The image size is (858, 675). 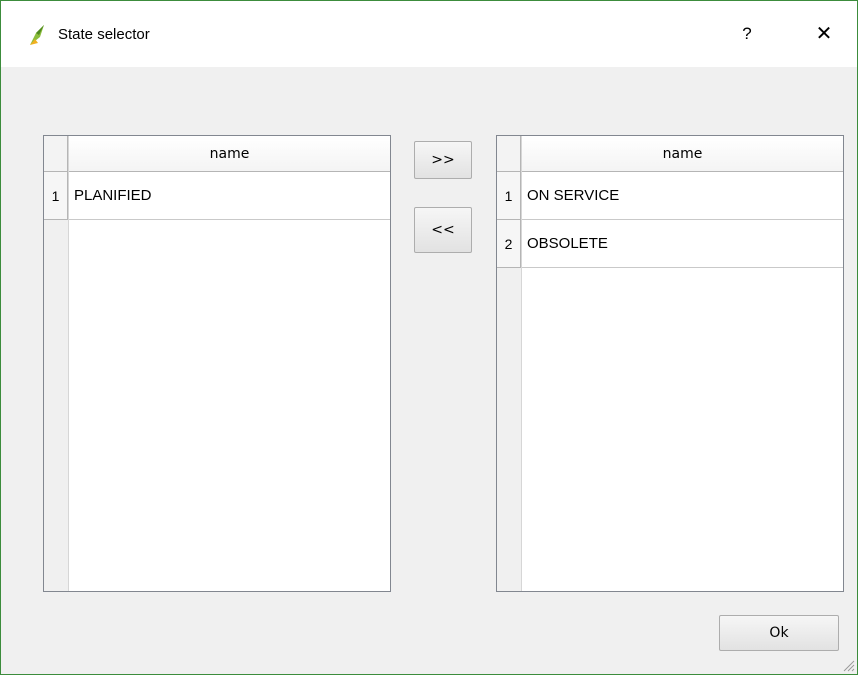 What do you see at coordinates (443, 160) in the screenshot?
I see `add-to-selected-button: >>` at bounding box center [443, 160].